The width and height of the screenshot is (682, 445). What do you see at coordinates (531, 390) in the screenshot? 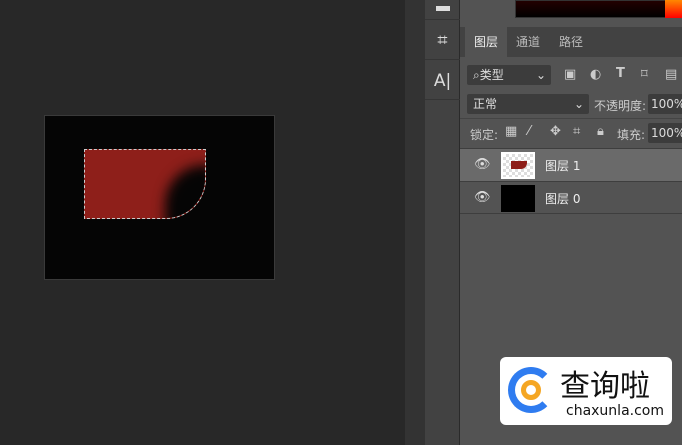
I see `logo-search-icon` at bounding box center [531, 390].